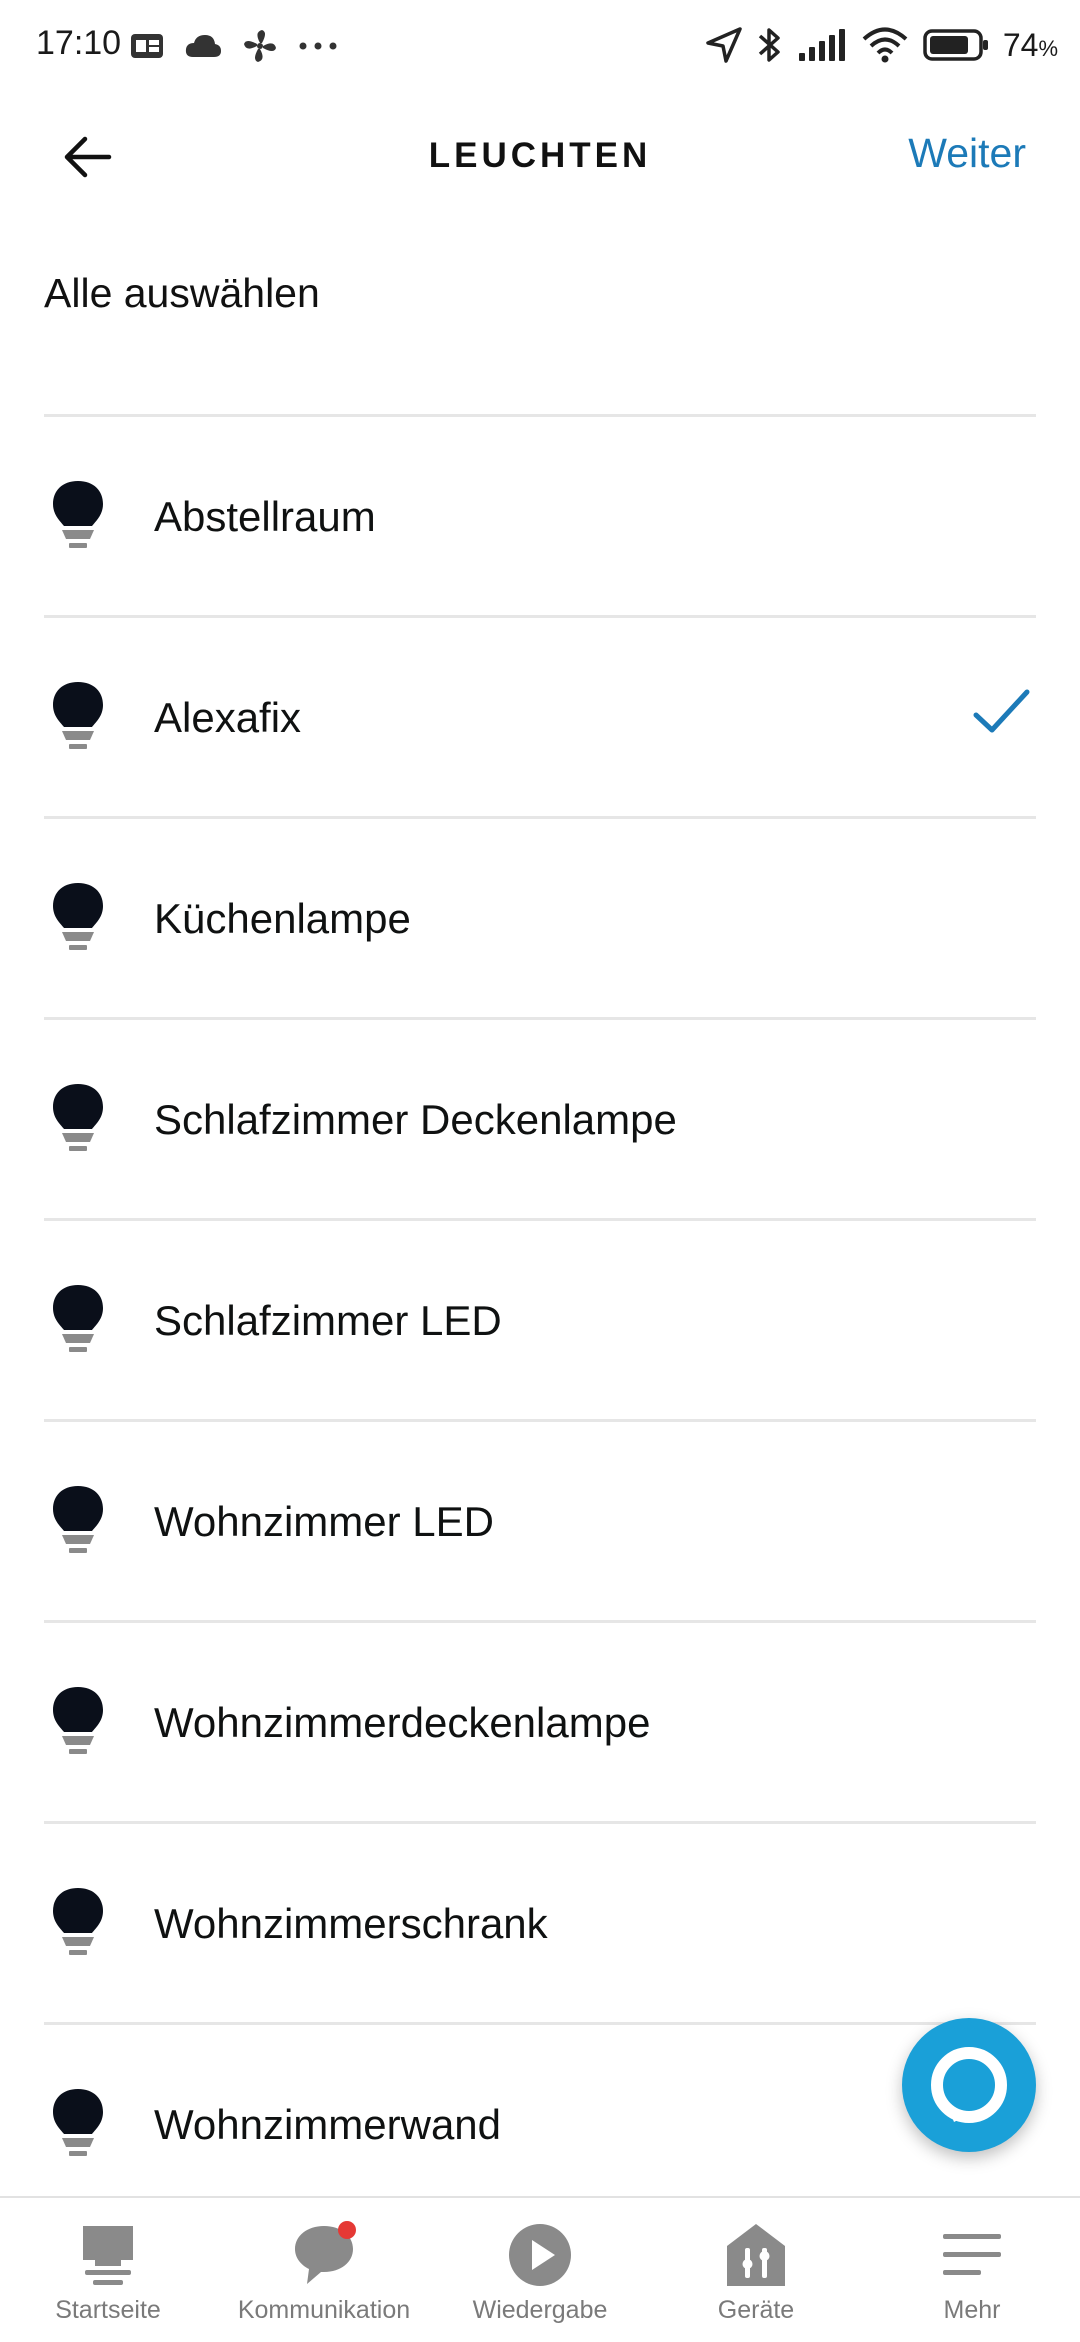 This screenshot has height=2342, width=1080. I want to click on nav-kommunikation: Kommunikation, so click(324, 2270).